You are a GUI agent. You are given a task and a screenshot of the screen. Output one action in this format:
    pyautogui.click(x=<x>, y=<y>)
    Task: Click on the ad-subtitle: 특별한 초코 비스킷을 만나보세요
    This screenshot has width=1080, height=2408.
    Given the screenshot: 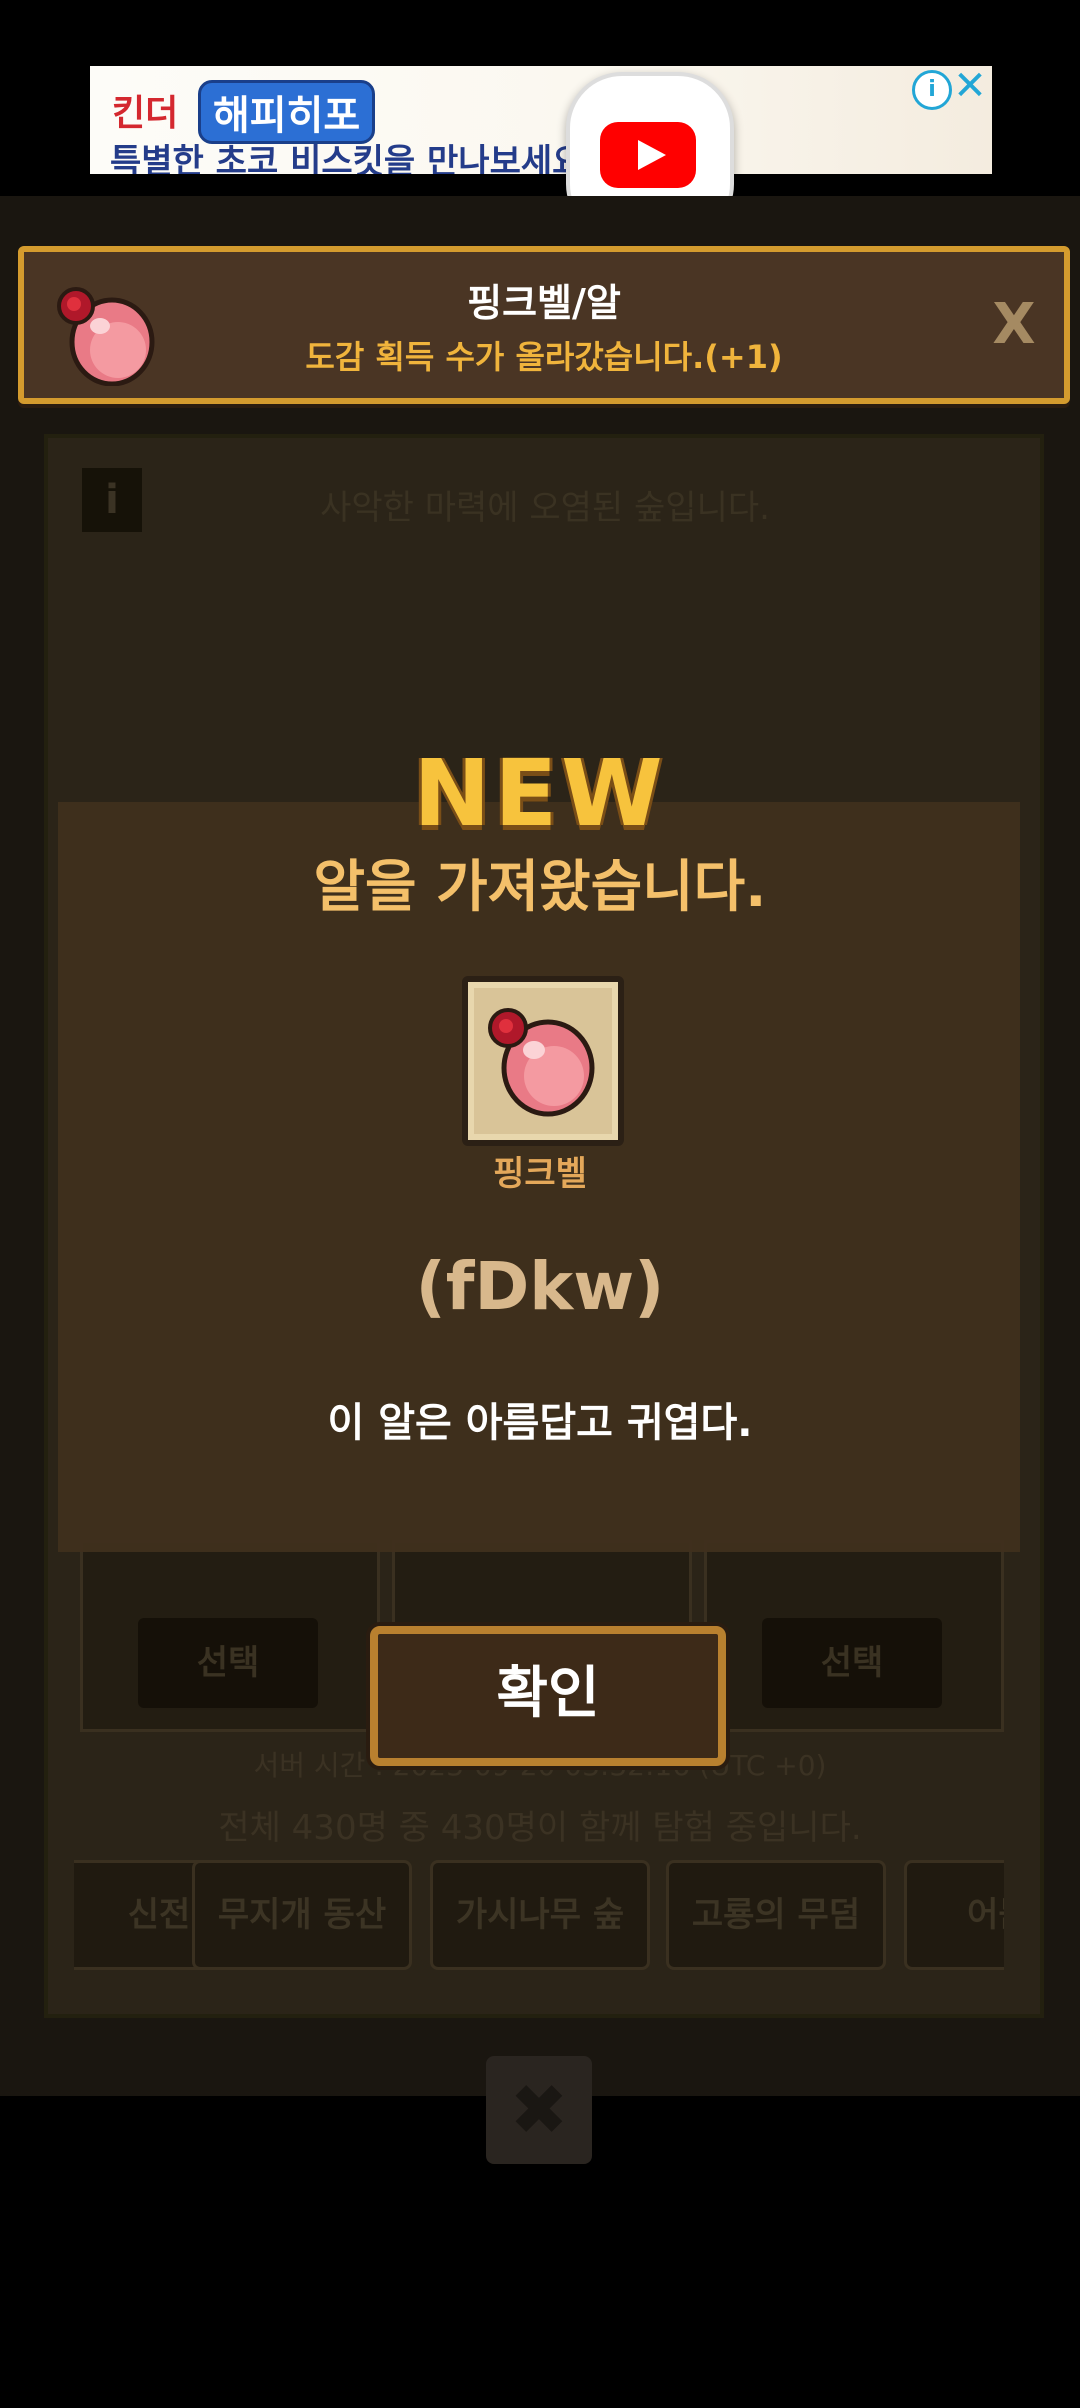 What is the action you would take?
    pyautogui.click(x=347, y=158)
    